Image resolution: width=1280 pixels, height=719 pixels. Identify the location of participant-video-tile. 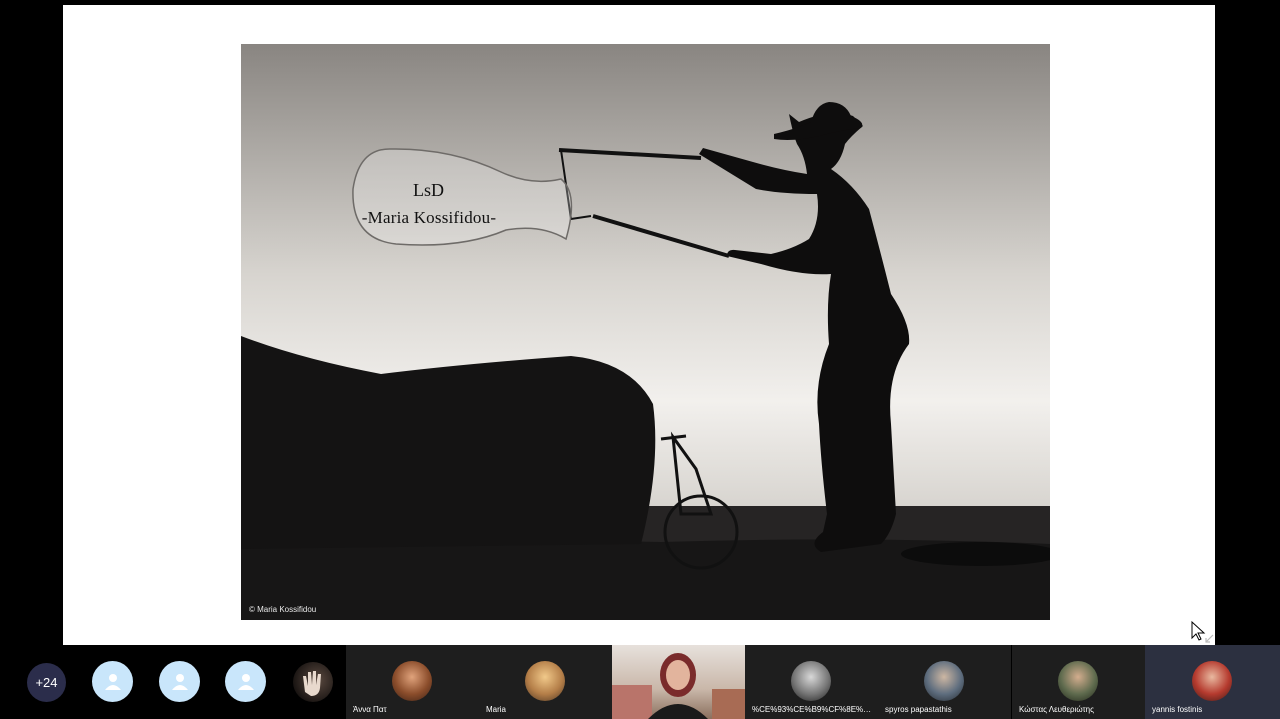
(678, 682).